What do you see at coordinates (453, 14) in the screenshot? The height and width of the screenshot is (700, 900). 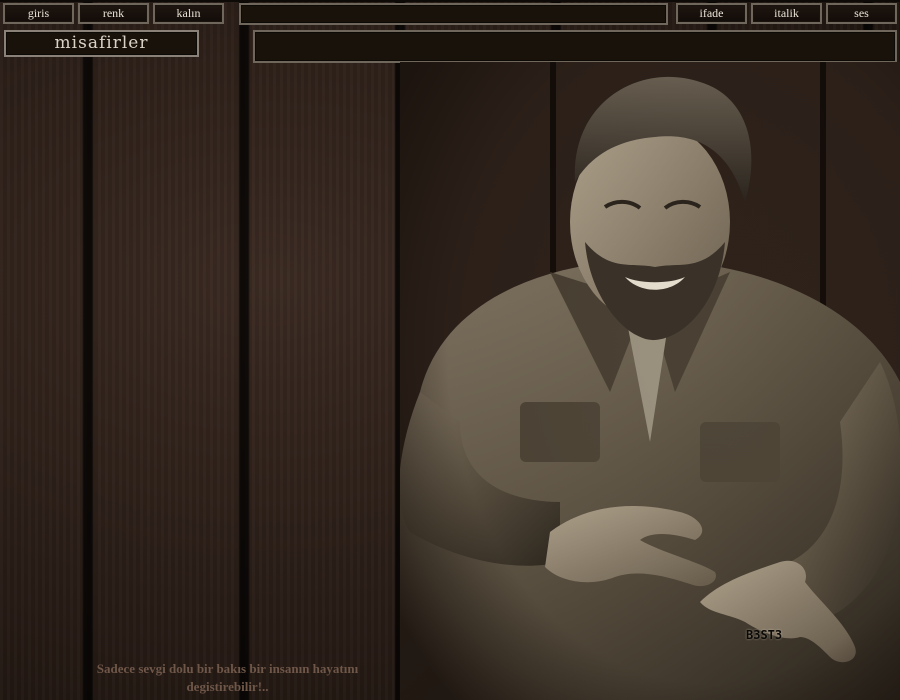 I see `message-input` at bounding box center [453, 14].